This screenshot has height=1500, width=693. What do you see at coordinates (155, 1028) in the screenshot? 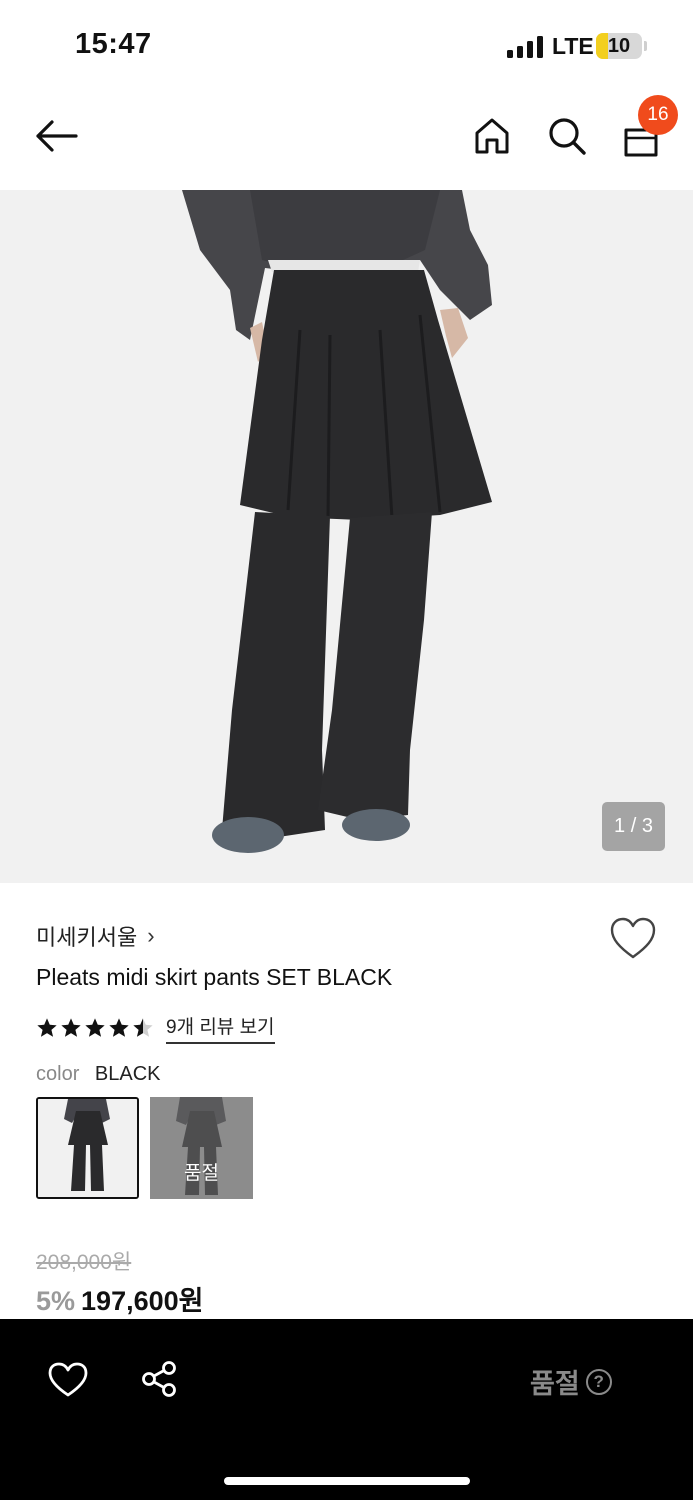
I see `rating-row: 9개 리뷰 보기` at bounding box center [155, 1028].